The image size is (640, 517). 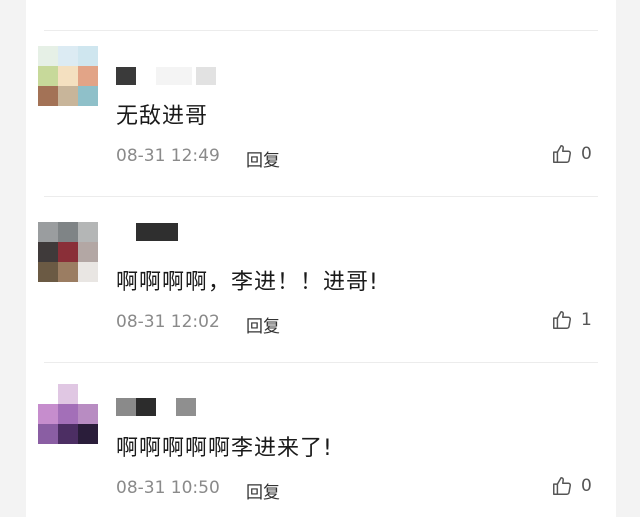 I want to click on like-count: 1, so click(x=586, y=320).